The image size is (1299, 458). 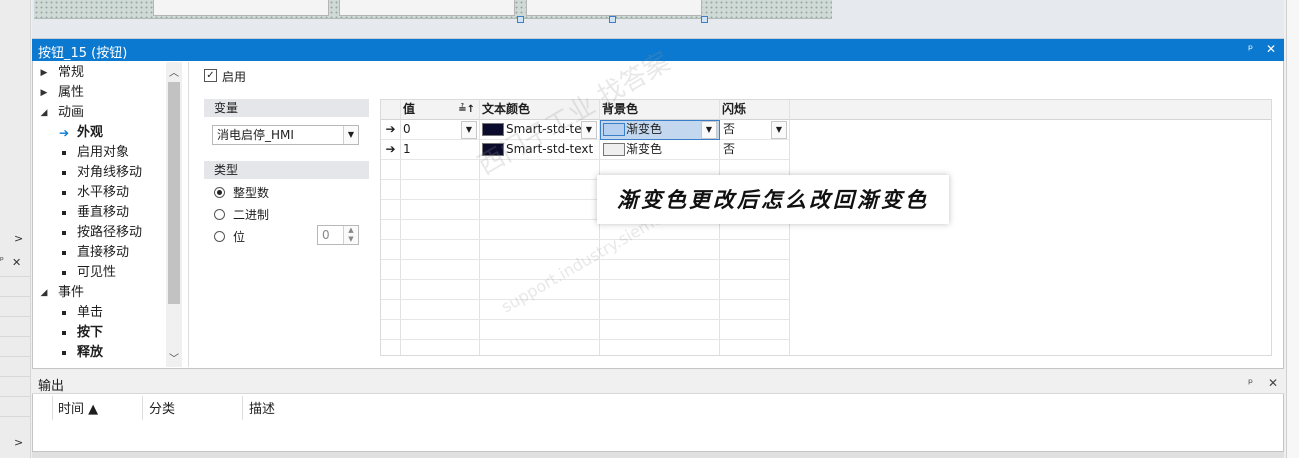 What do you see at coordinates (71, 112) in the screenshot?
I see `tree-item-label: 动画` at bounding box center [71, 112].